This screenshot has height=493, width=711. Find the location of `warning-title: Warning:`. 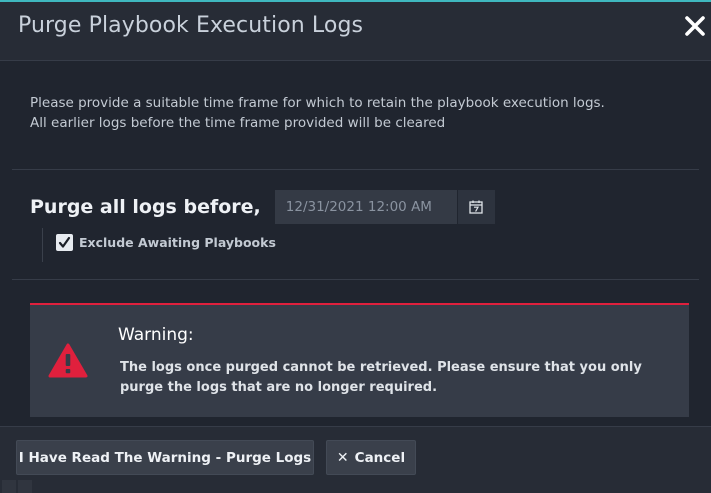

warning-title: Warning: is located at coordinates (156, 335).